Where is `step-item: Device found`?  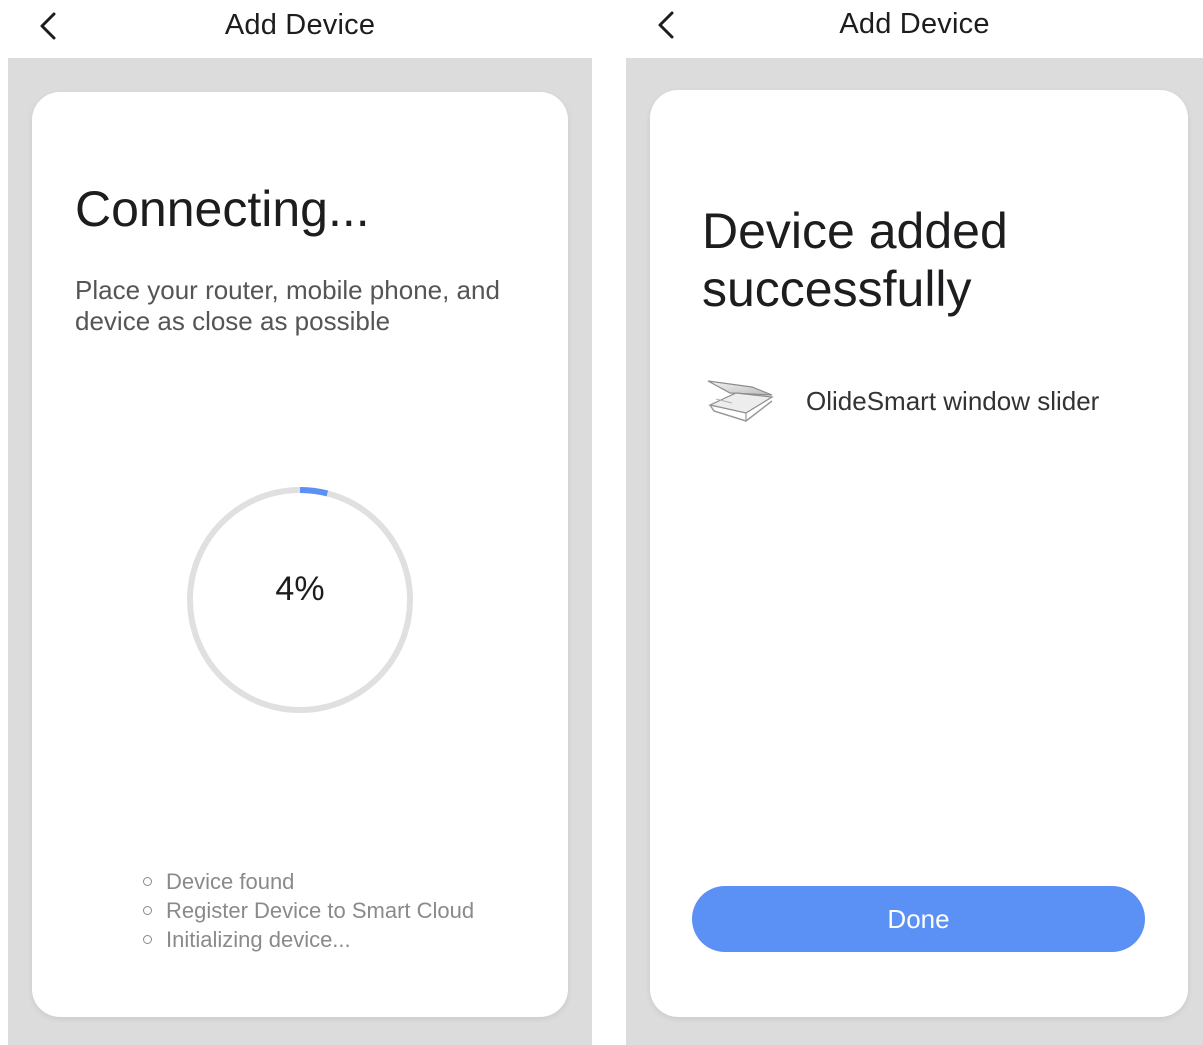 step-item: Device found is located at coordinates (308, 881).